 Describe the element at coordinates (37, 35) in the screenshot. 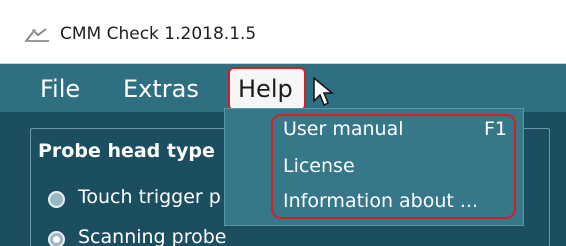

I see `cmm-machine-icon` at that location.